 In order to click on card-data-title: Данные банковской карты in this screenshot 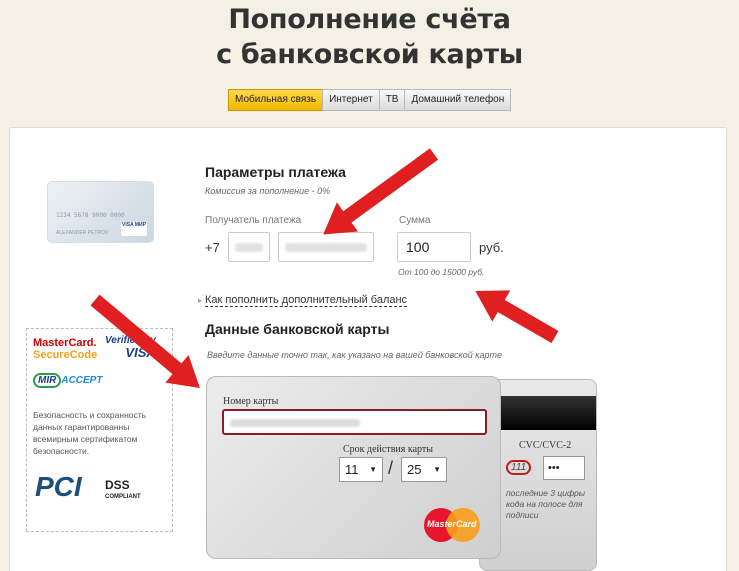, I will do `click(297, 329)`.